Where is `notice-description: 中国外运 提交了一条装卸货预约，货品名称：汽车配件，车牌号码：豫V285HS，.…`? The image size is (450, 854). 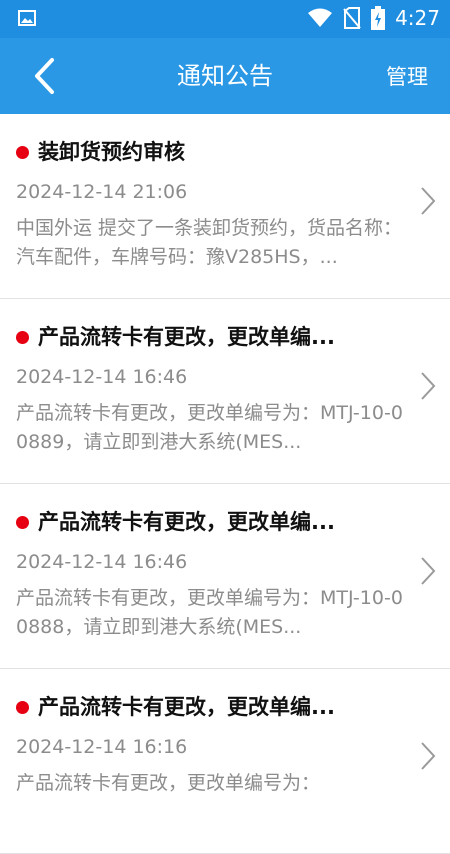
notice-description: 中国外运 提交了一条装卸货预约，货品名称：汽车配件，车牌号码：豫V285HS，.… is located at coordinates (209, 242).